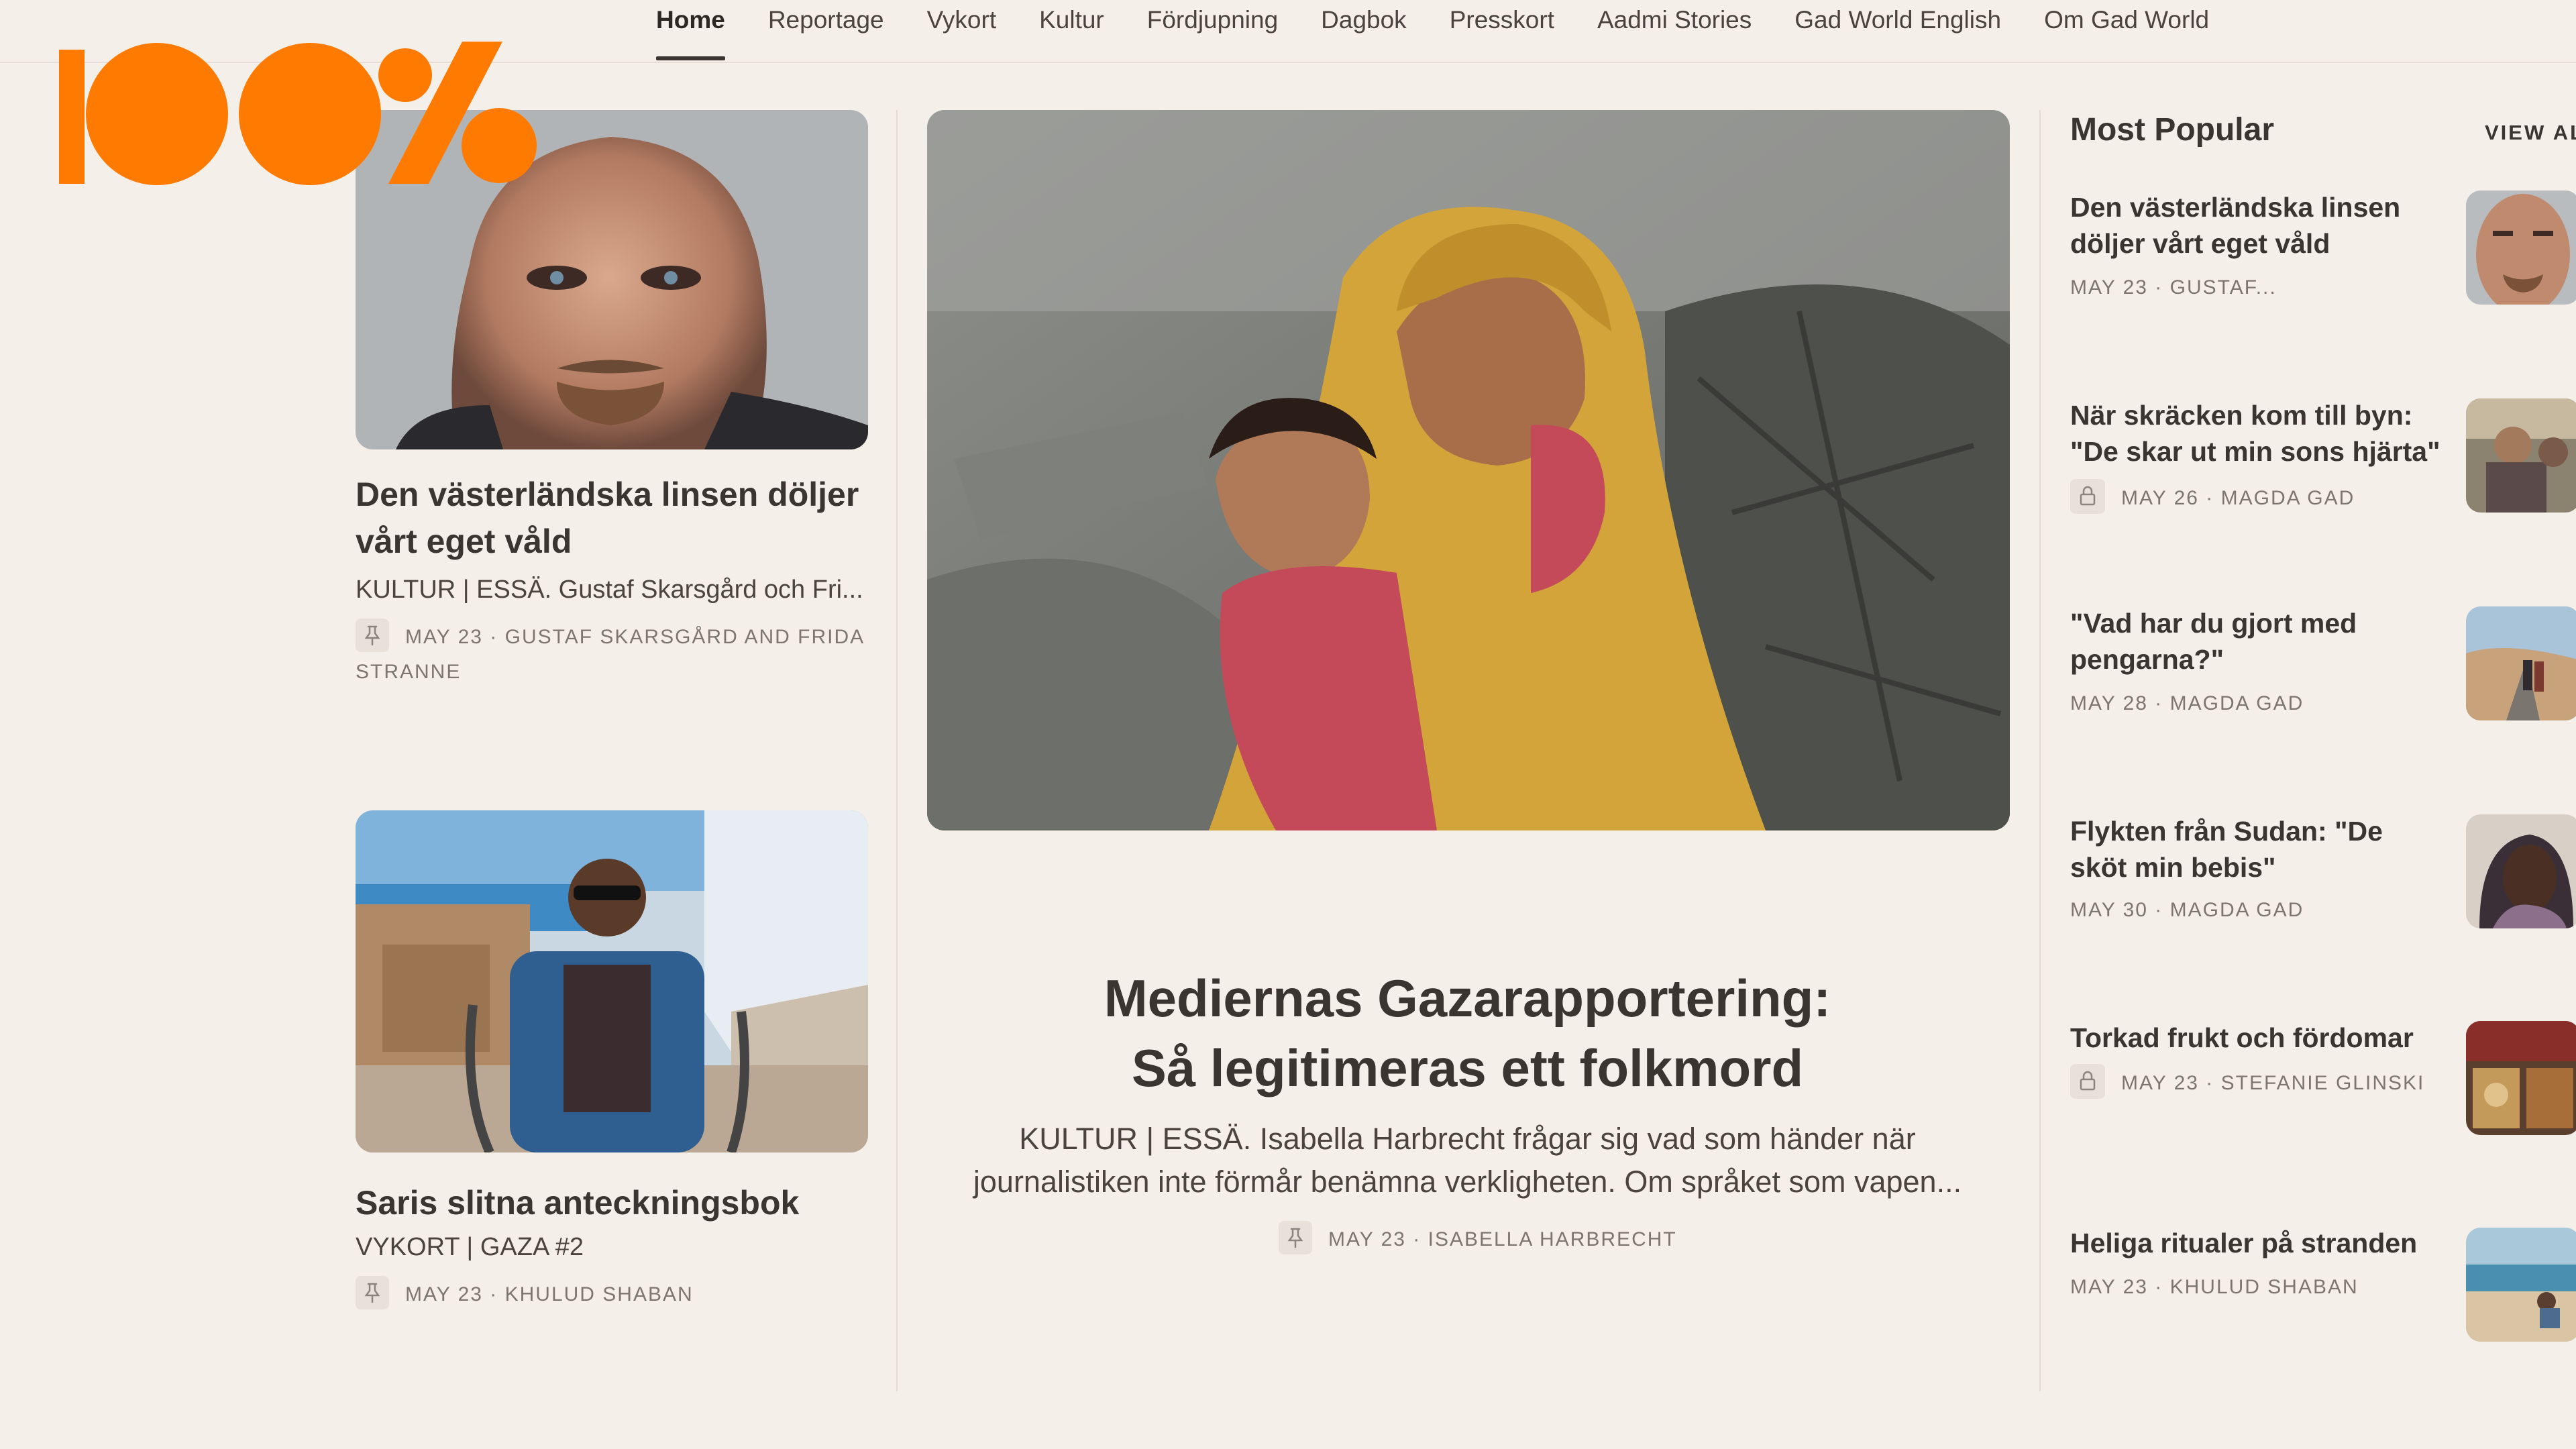 The height and width of the screenshot is (1449, 2576). Describe the element at coordinates (470, 1247) in the screenshot. I see `story-subtitle: VYKORT | GAZA #2` at that location.